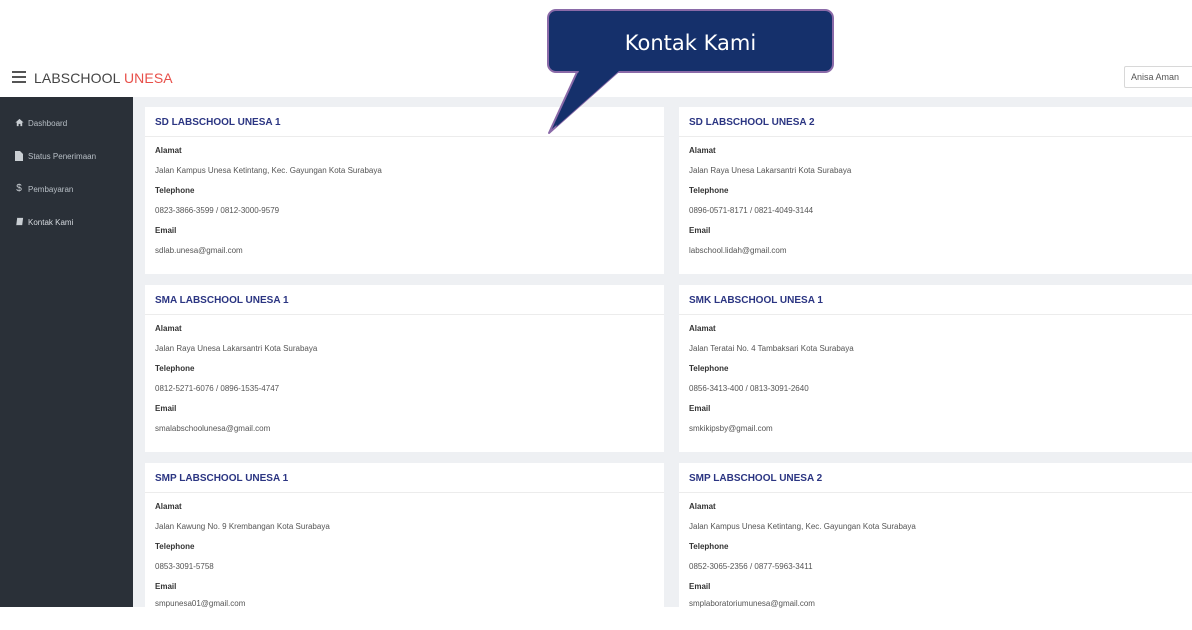  I want to click on sidebar-item-label: Pembayaran, so click(51, 189).